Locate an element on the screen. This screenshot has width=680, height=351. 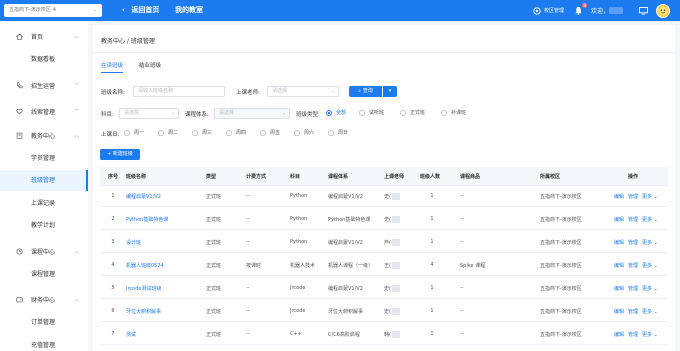
bell-icon: 9 is located at coordinates (580, 9).